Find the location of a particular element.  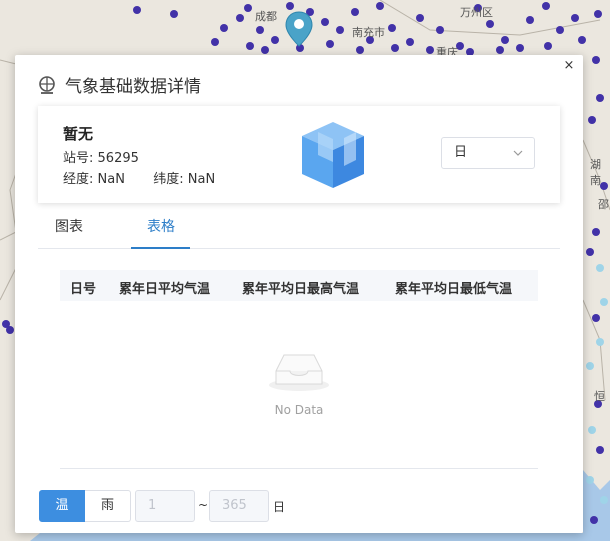

dialog-header: 气象基础数据详情 is located at coordinates (119, 84).